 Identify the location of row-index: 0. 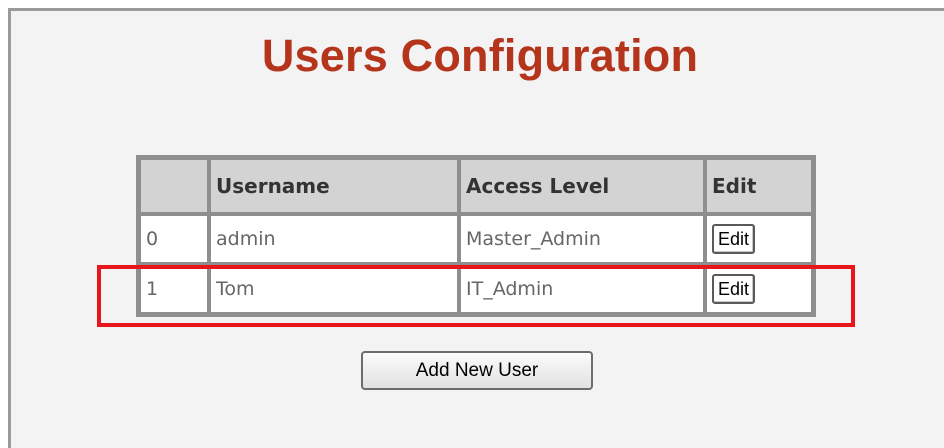
(174, 239).